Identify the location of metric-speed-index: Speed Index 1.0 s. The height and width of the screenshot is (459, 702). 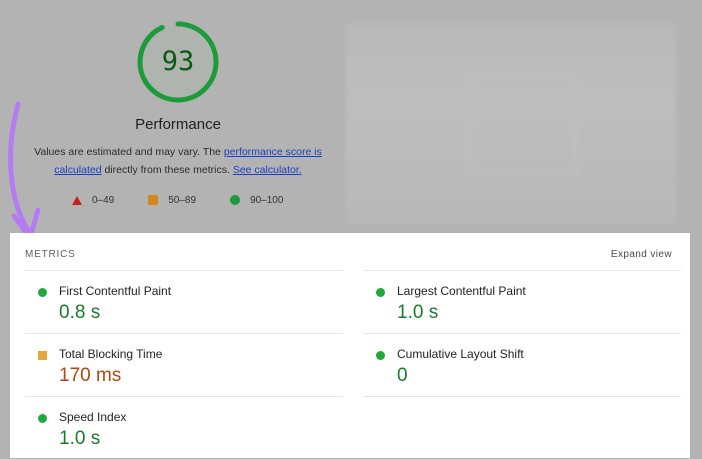
(184, 427).